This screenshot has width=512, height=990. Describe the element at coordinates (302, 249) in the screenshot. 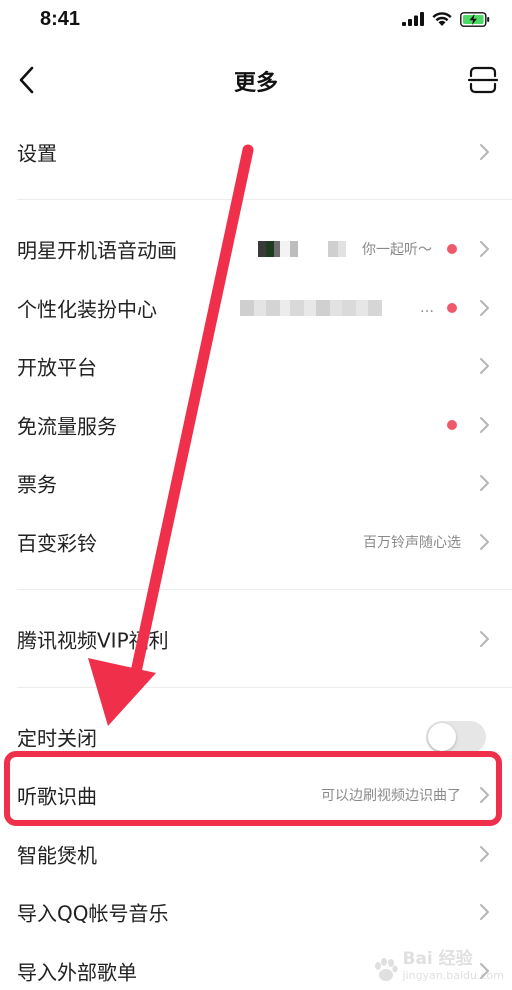

I see `pixelated-avatar` at that location.